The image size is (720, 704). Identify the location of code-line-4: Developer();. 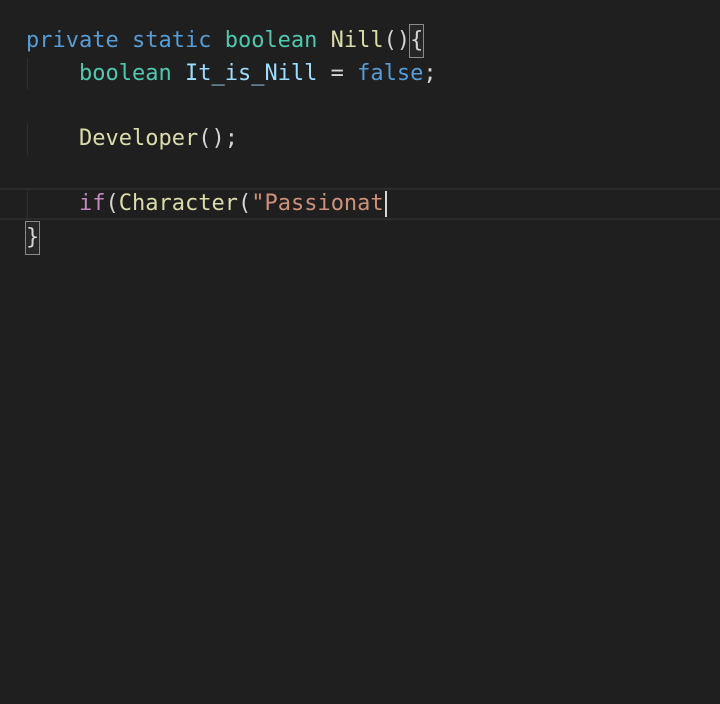
(132, 139).